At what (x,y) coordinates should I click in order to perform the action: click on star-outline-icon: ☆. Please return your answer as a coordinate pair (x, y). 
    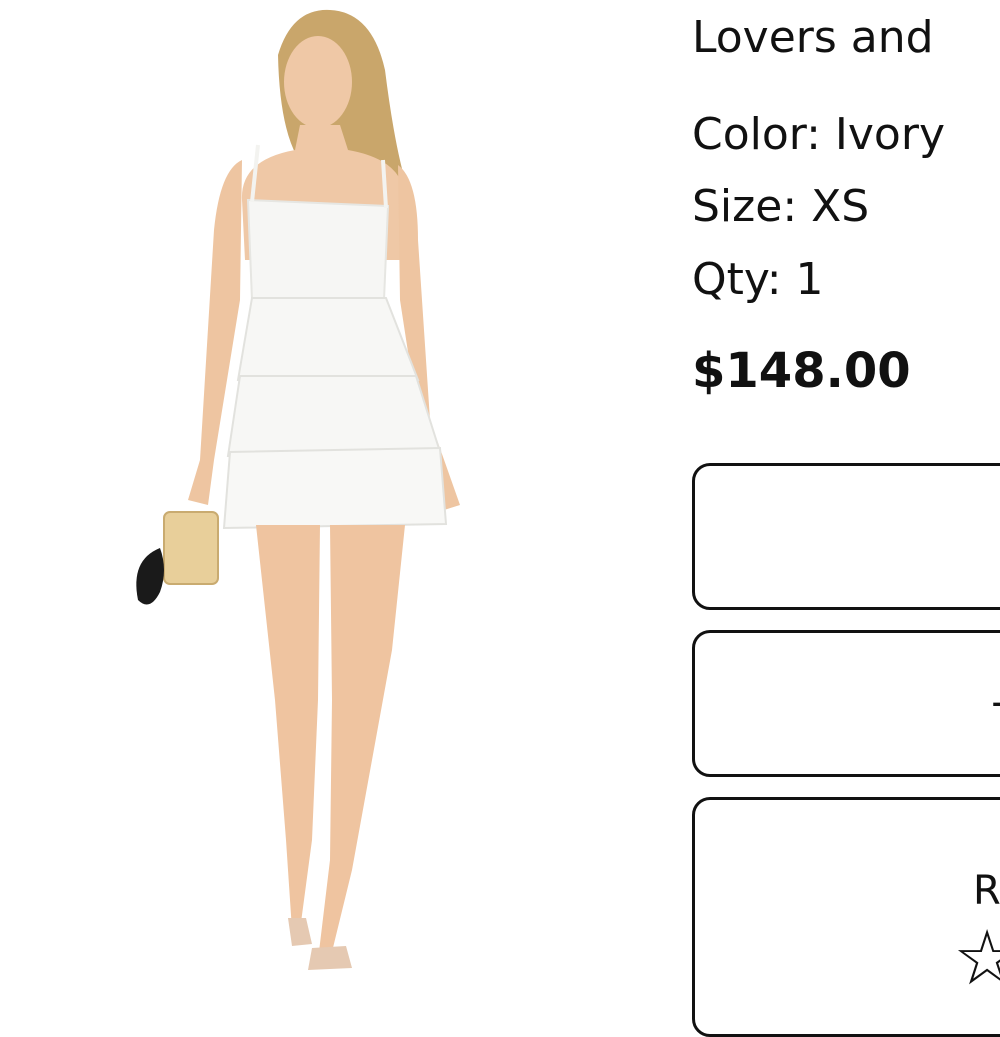
    Looking at the image, I should click on (976, 957).